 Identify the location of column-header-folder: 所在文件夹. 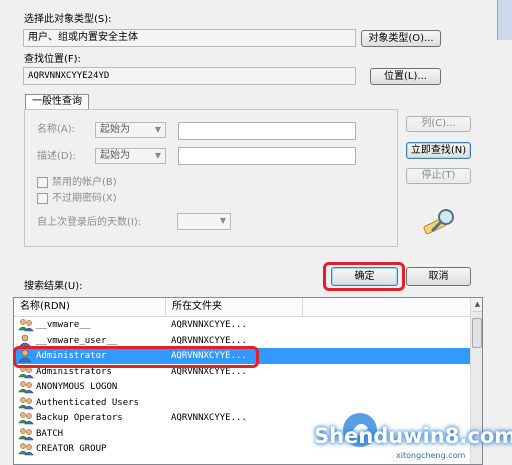
(197, 307).